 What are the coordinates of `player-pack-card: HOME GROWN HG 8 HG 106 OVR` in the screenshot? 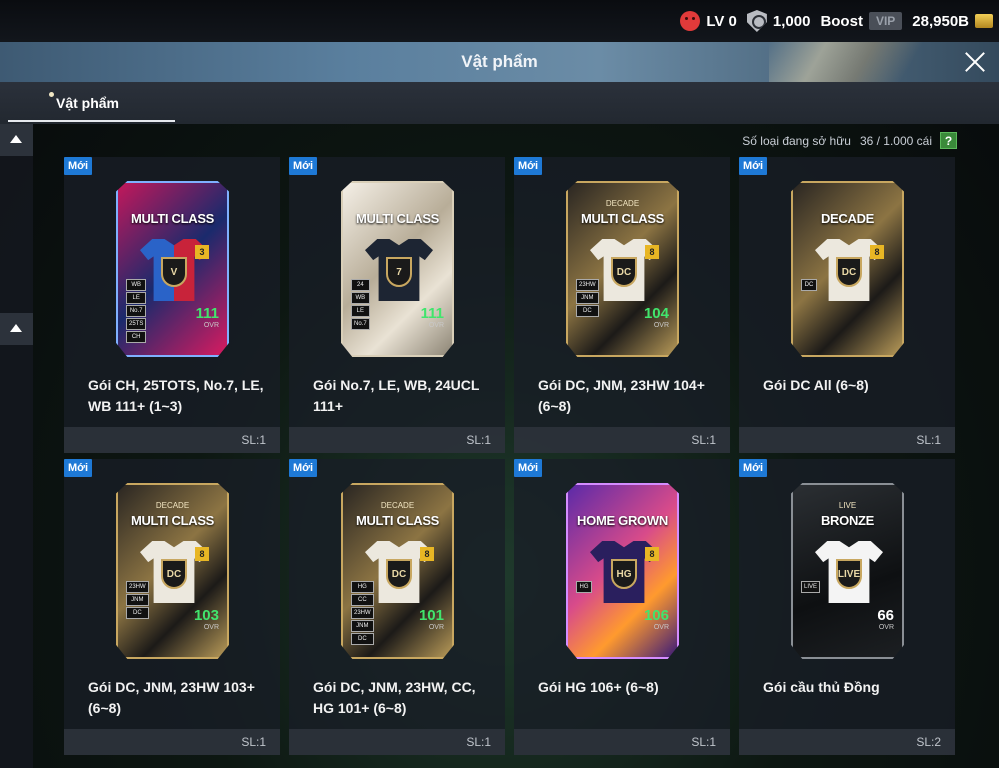 It's located at (622, 571).